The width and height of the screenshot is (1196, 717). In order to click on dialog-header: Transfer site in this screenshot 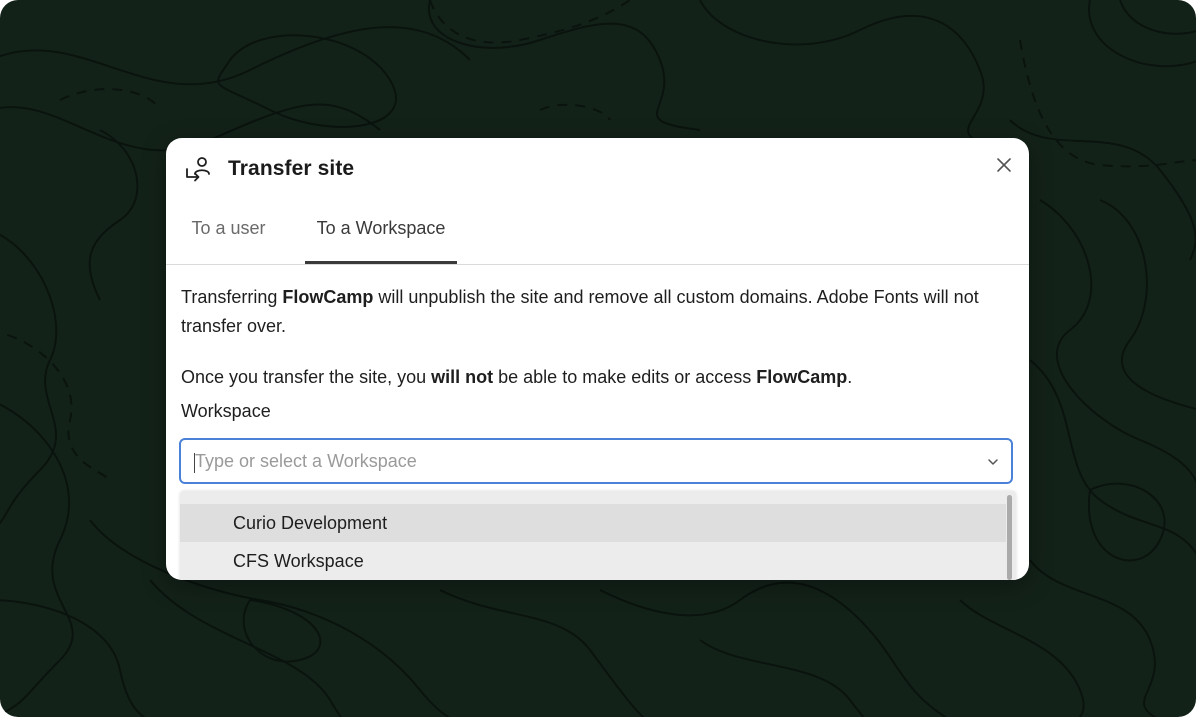, I will do `click(597, 171)`.